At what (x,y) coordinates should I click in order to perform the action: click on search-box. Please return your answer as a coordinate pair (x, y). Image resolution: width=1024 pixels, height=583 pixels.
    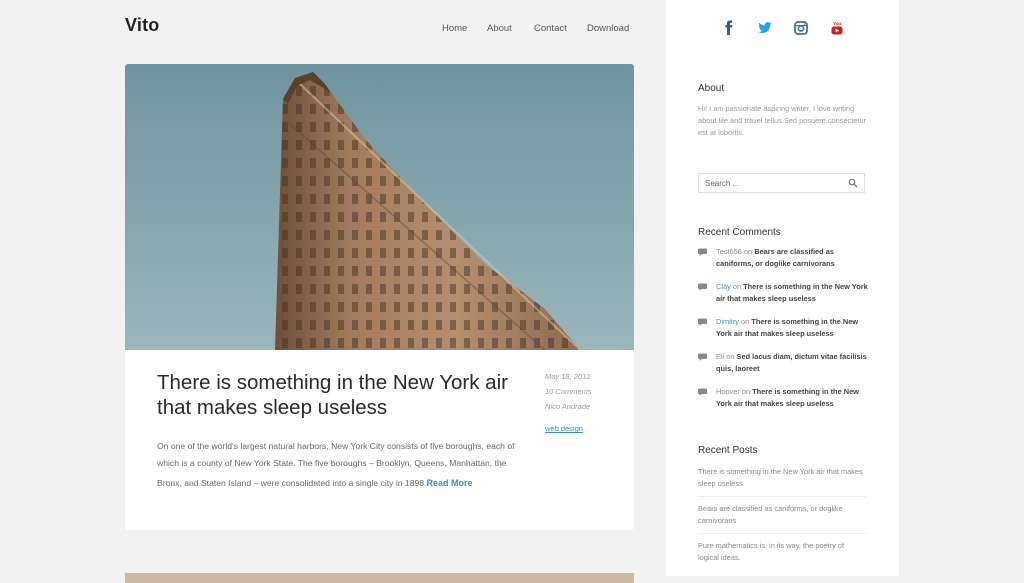
    Looking at the image, I should click on (781, 183).